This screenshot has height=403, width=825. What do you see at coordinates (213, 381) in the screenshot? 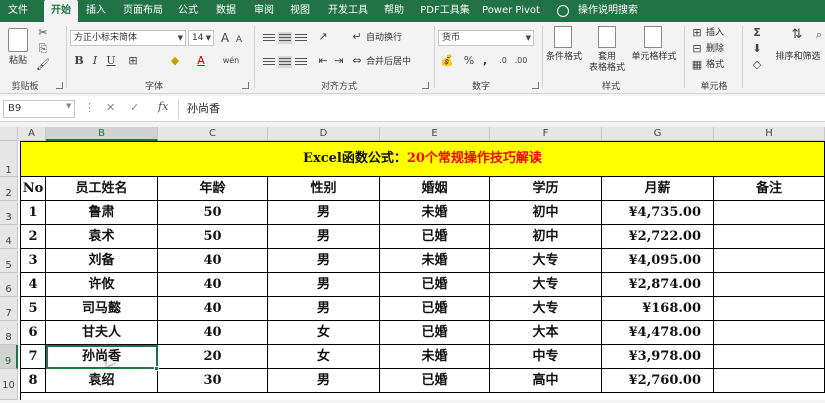
I see `cell-age: 30` at bounding box center [213, 381].